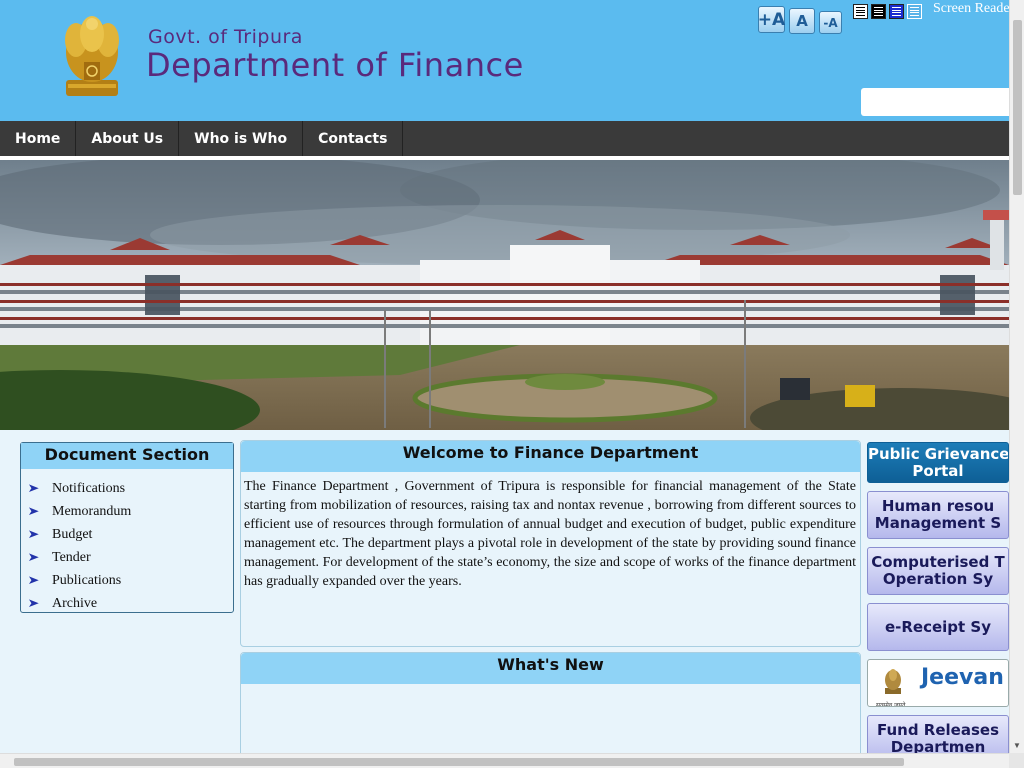  I want to click on normal-font-button: A, so click(802, 21).